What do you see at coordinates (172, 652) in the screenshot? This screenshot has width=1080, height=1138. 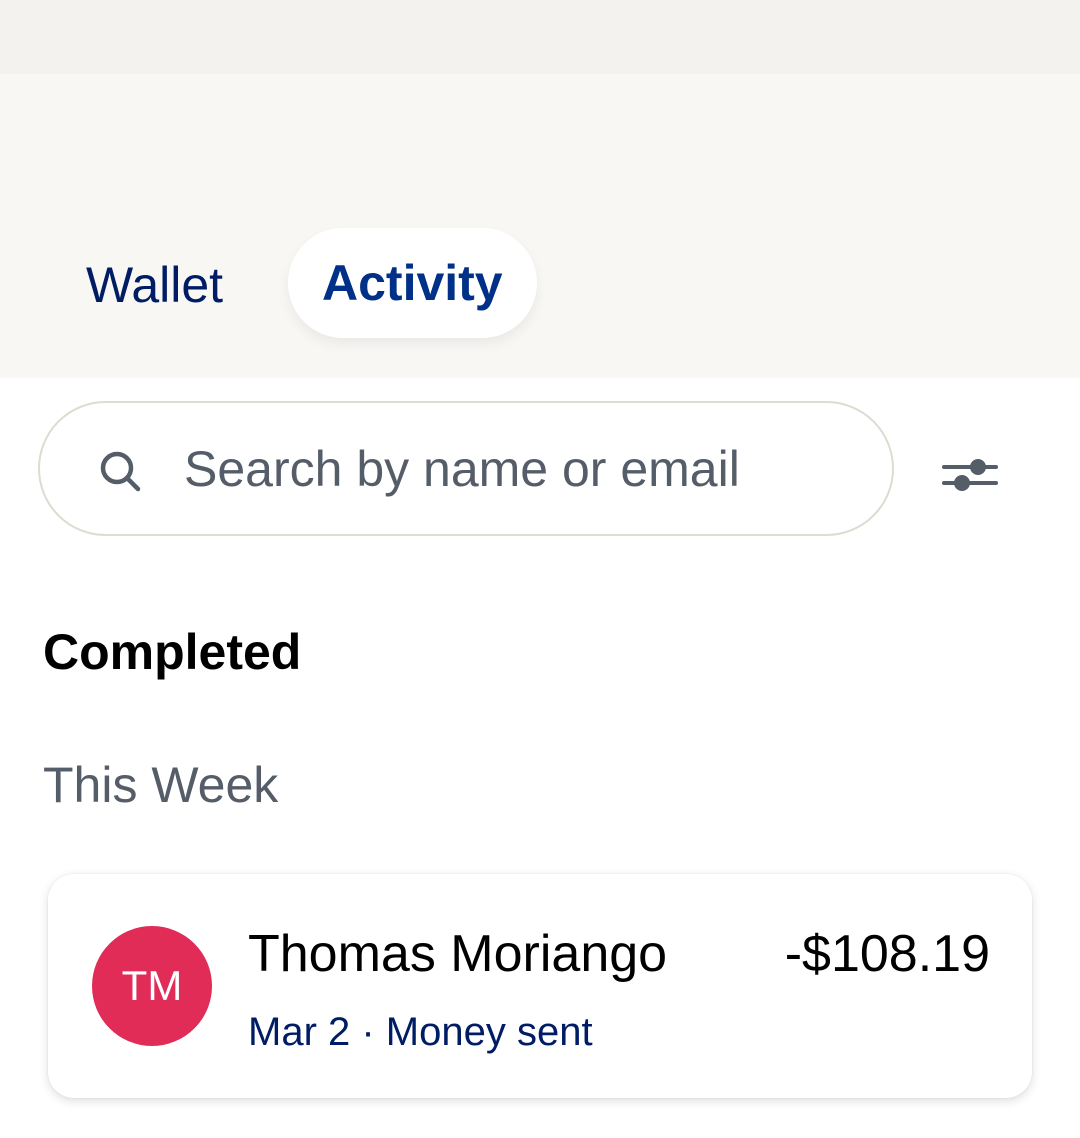 I see `section-title-completed: Completed` at bounding box center [172, 652].